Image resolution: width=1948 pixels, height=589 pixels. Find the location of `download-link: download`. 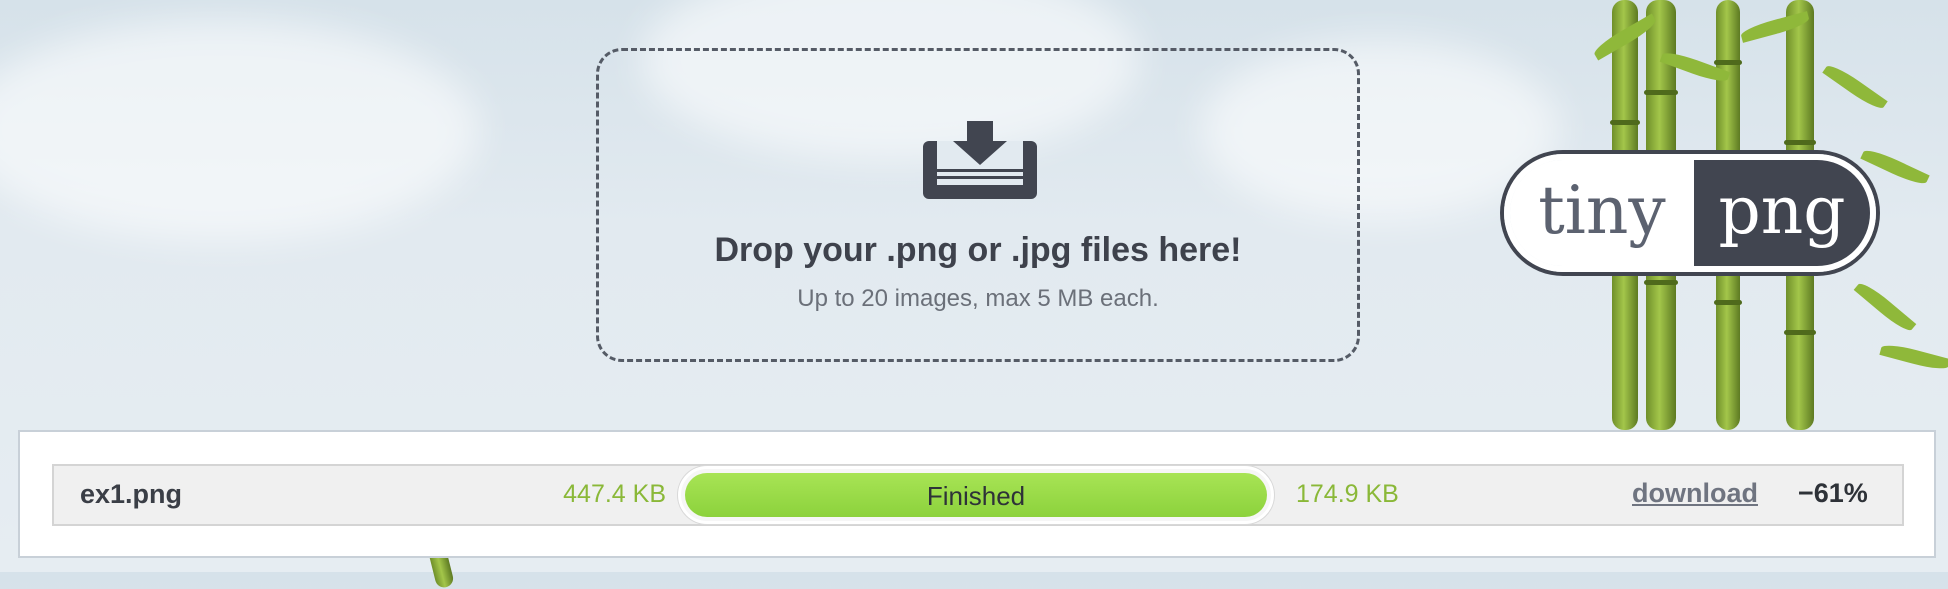

download-link: download is located at coordinates (1695, 493).